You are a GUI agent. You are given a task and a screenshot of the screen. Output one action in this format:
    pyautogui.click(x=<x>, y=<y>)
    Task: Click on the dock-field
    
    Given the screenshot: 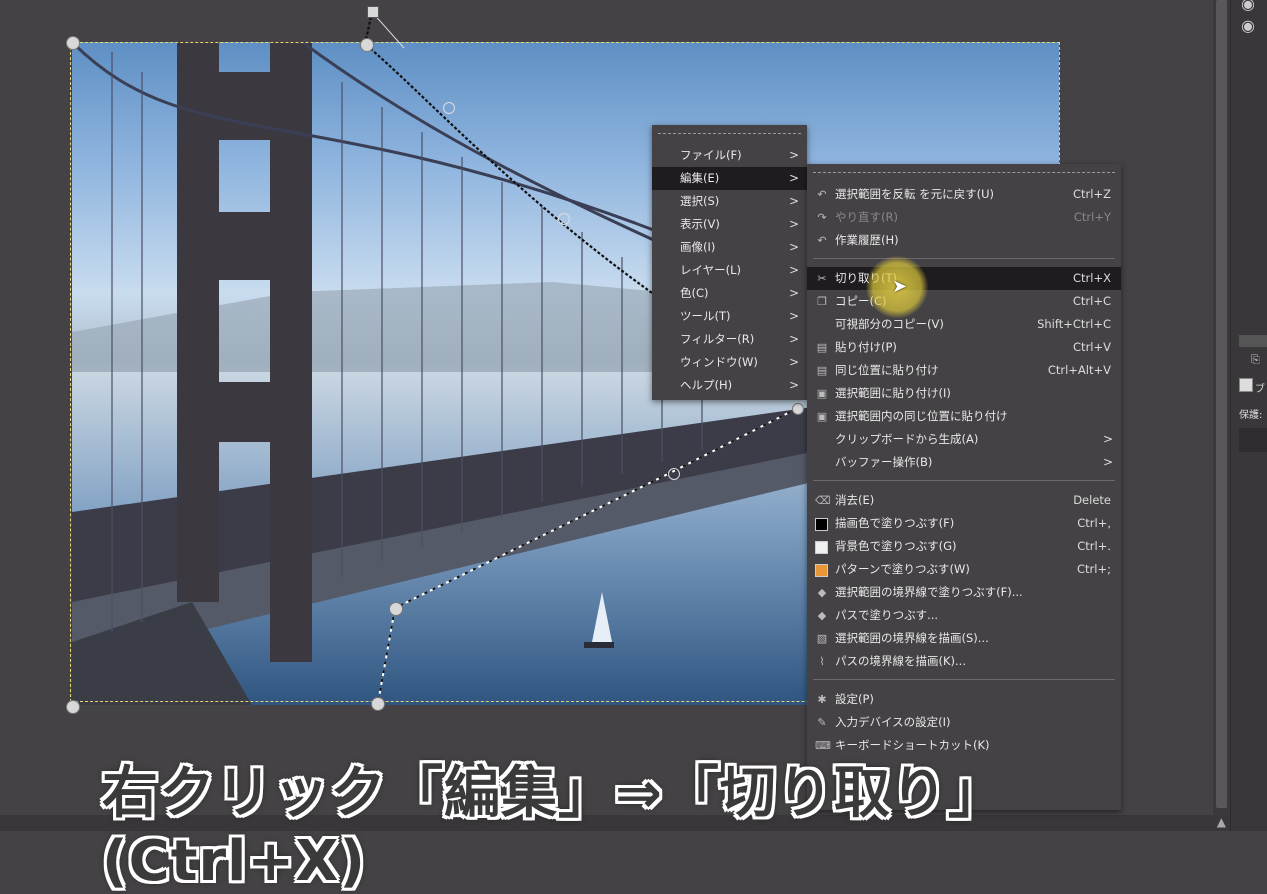 What is the action you would take?
    pyautogui.click(x=1253, y=440)
    